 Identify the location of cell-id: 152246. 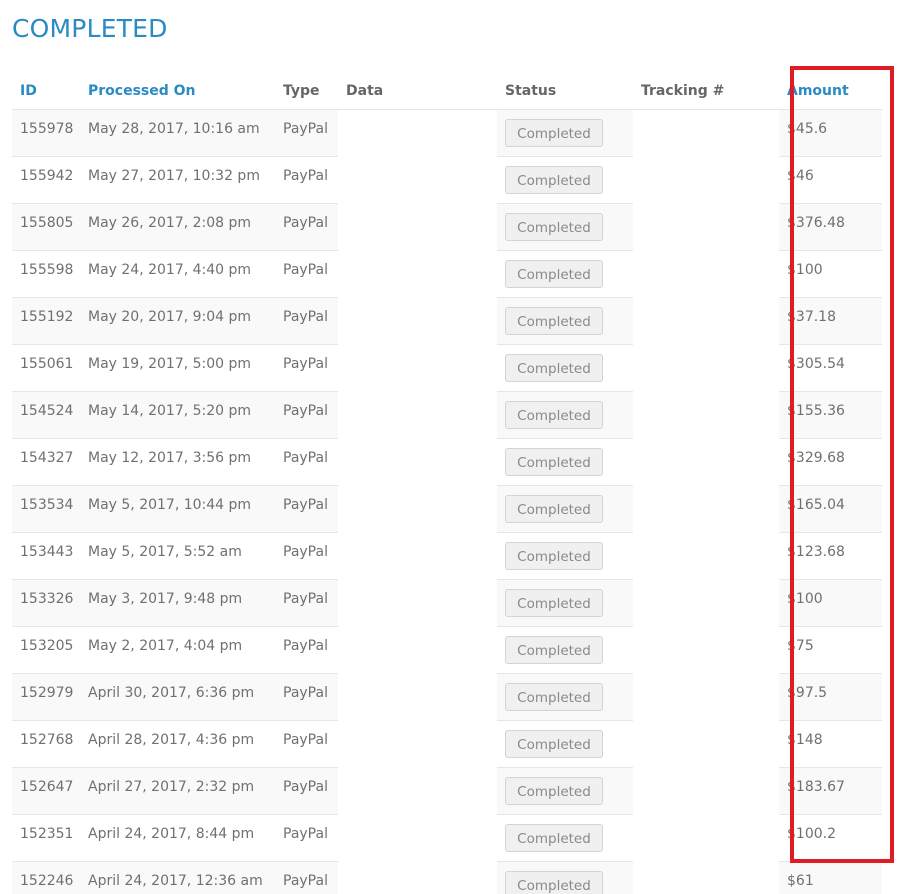
(46, 877).